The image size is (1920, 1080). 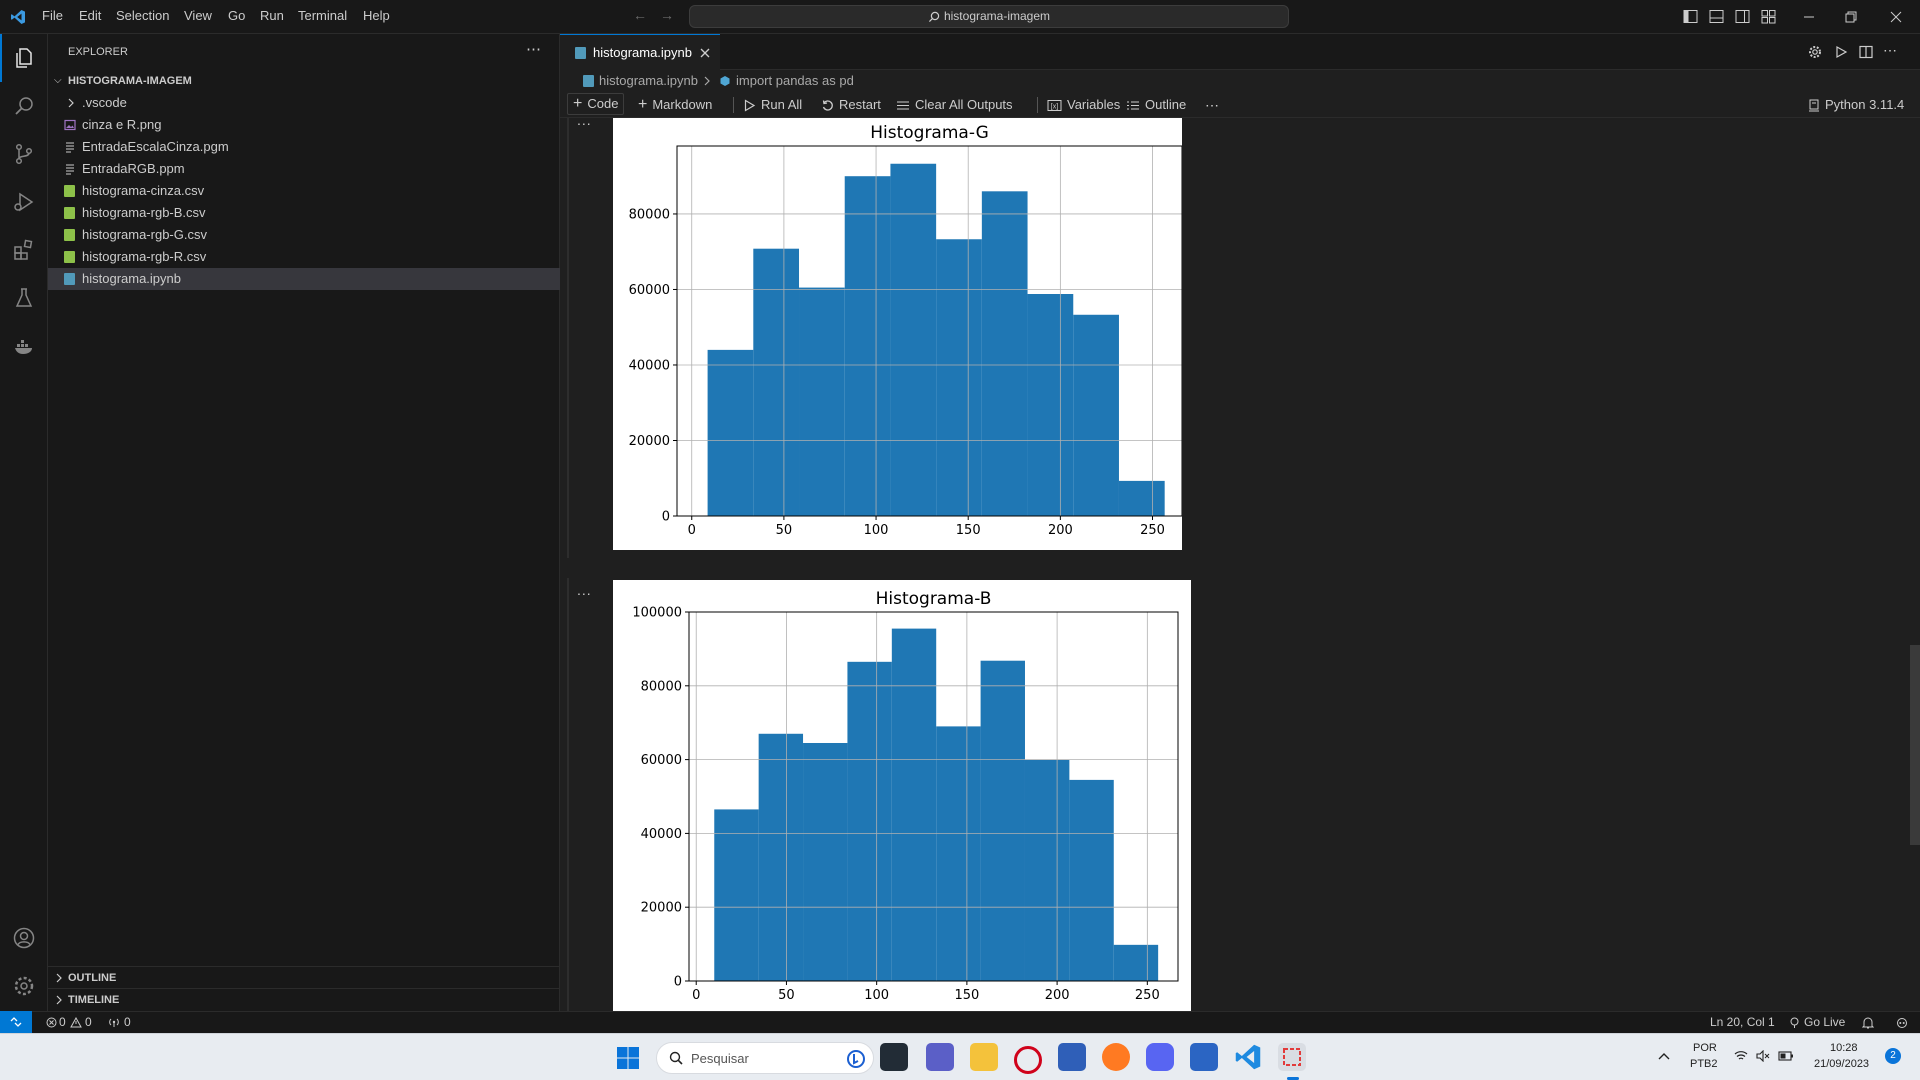 I want to click on docker-icon, so click(x=24, y=346).